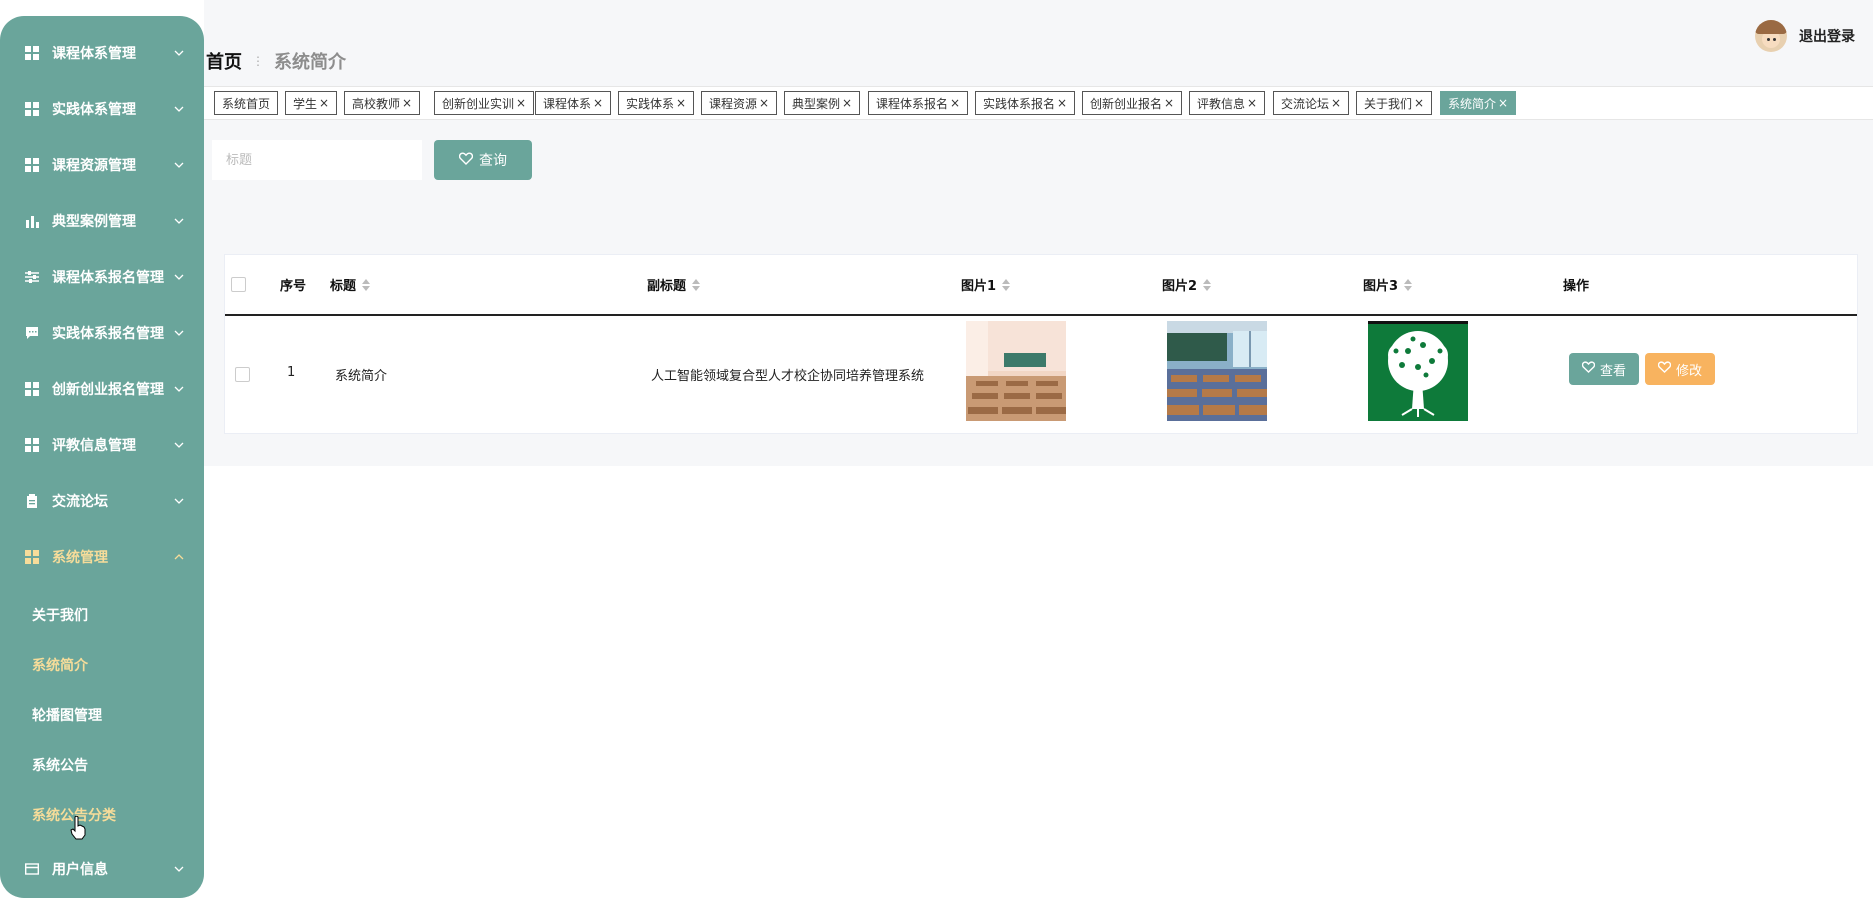 Image resolution: width=1873 pixels, height=898 pixels. I want to click on menu-label: 课程体系报名管理, so click(108, 278).